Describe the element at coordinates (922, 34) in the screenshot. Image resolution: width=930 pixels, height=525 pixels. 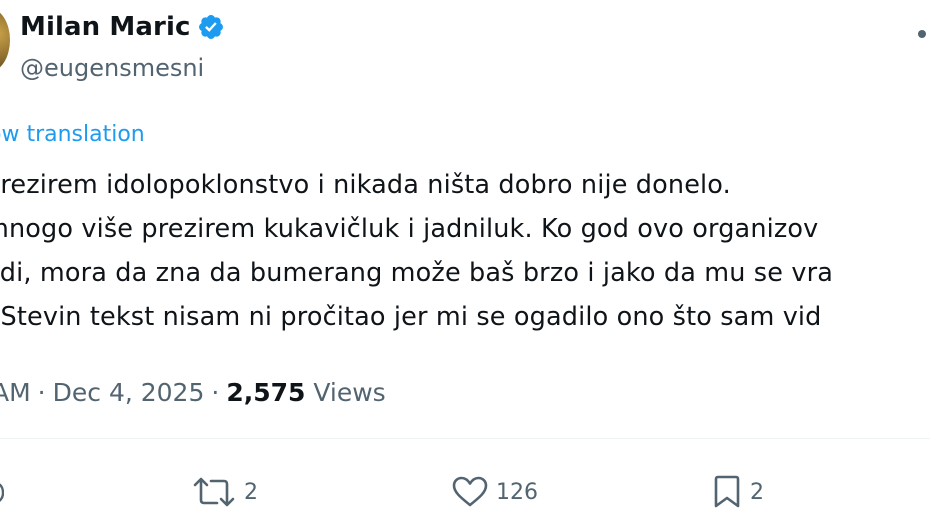
I see `more-icon` at that location.